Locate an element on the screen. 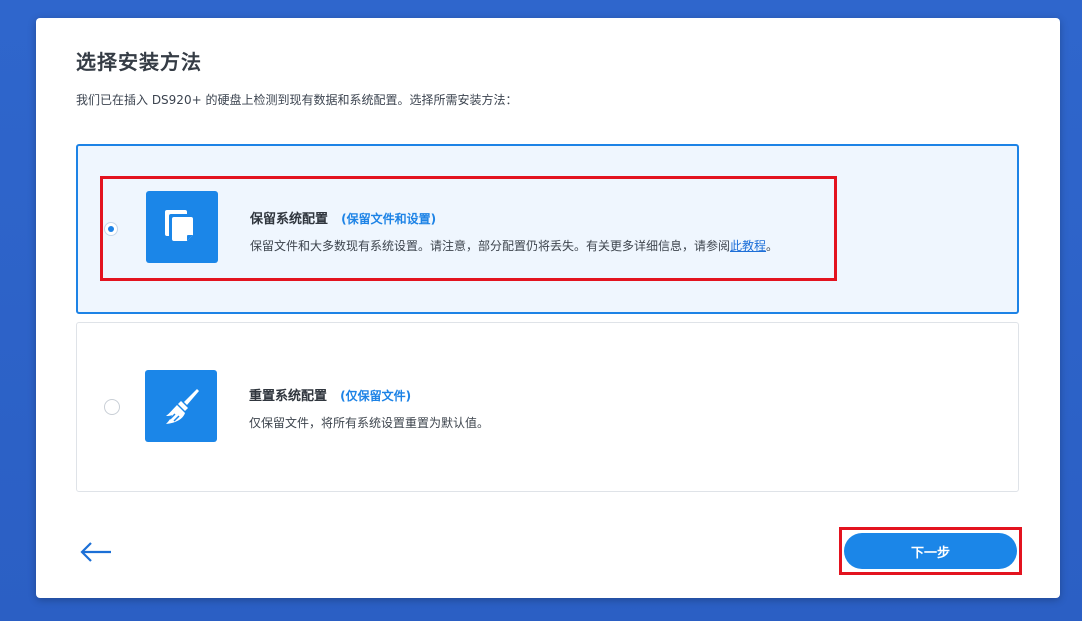  option-reset-config-title: 重置系统配置 is located at coordinates (288, 396).